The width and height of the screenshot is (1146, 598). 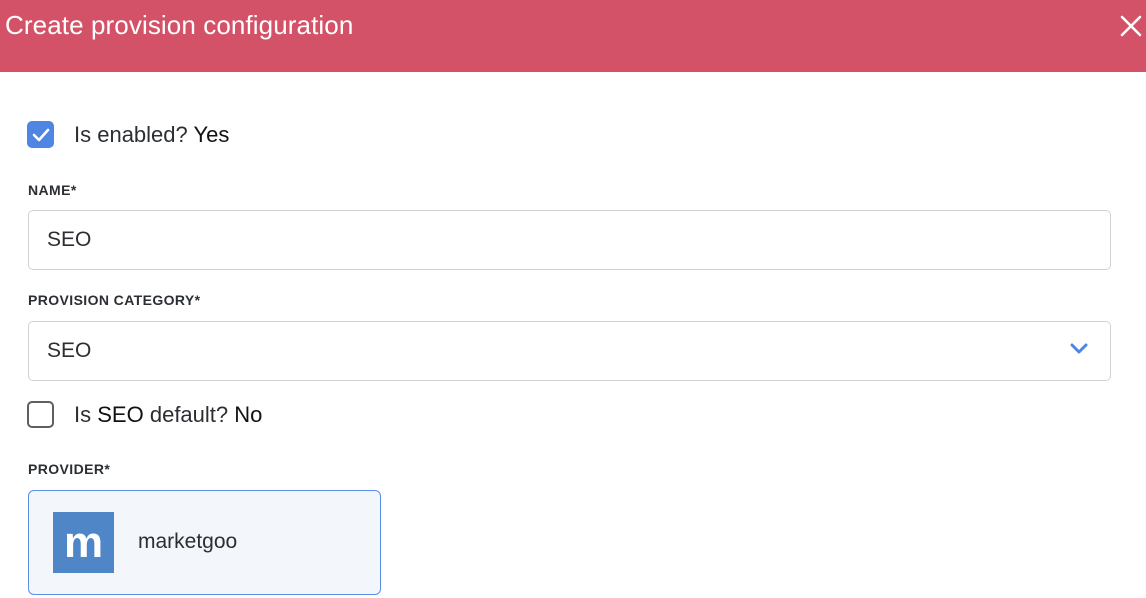 I want to click on name-field-label: NAME*, so click(x=52, y=190).